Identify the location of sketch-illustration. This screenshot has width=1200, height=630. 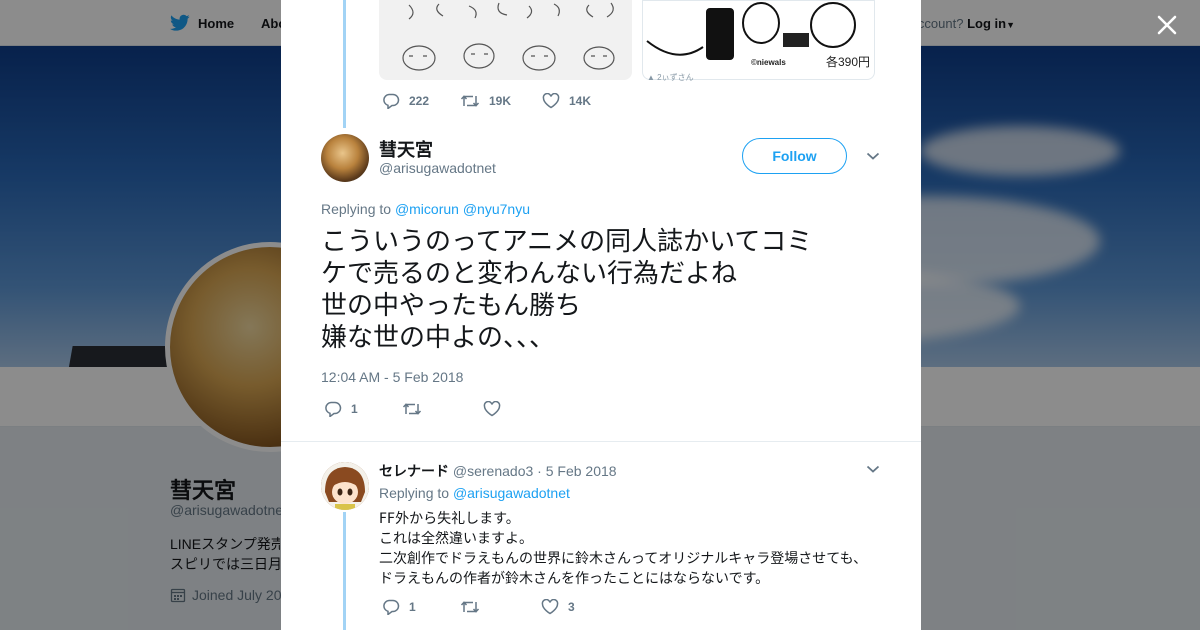
(508, 36).